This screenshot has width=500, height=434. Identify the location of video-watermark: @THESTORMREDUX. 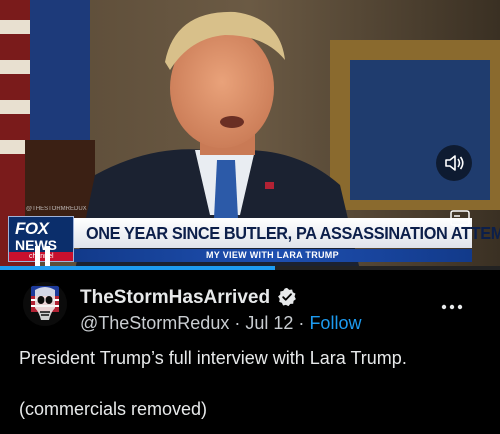
(56, 209).